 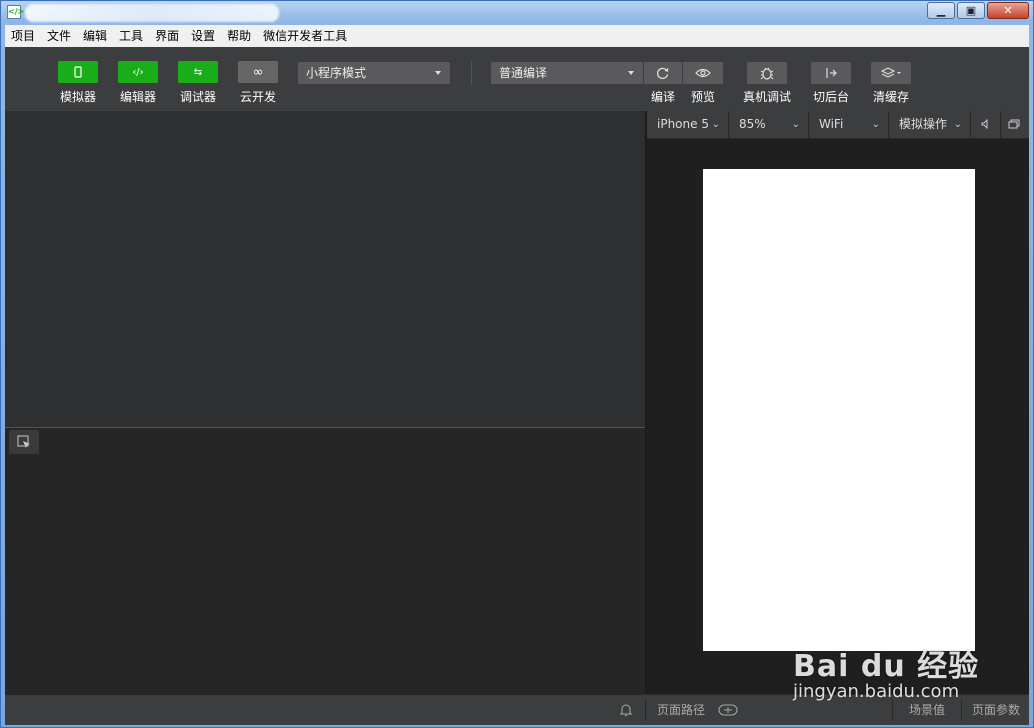 I want to click on debugger-toggle-button: ⇆, so click(x=198, y=72).